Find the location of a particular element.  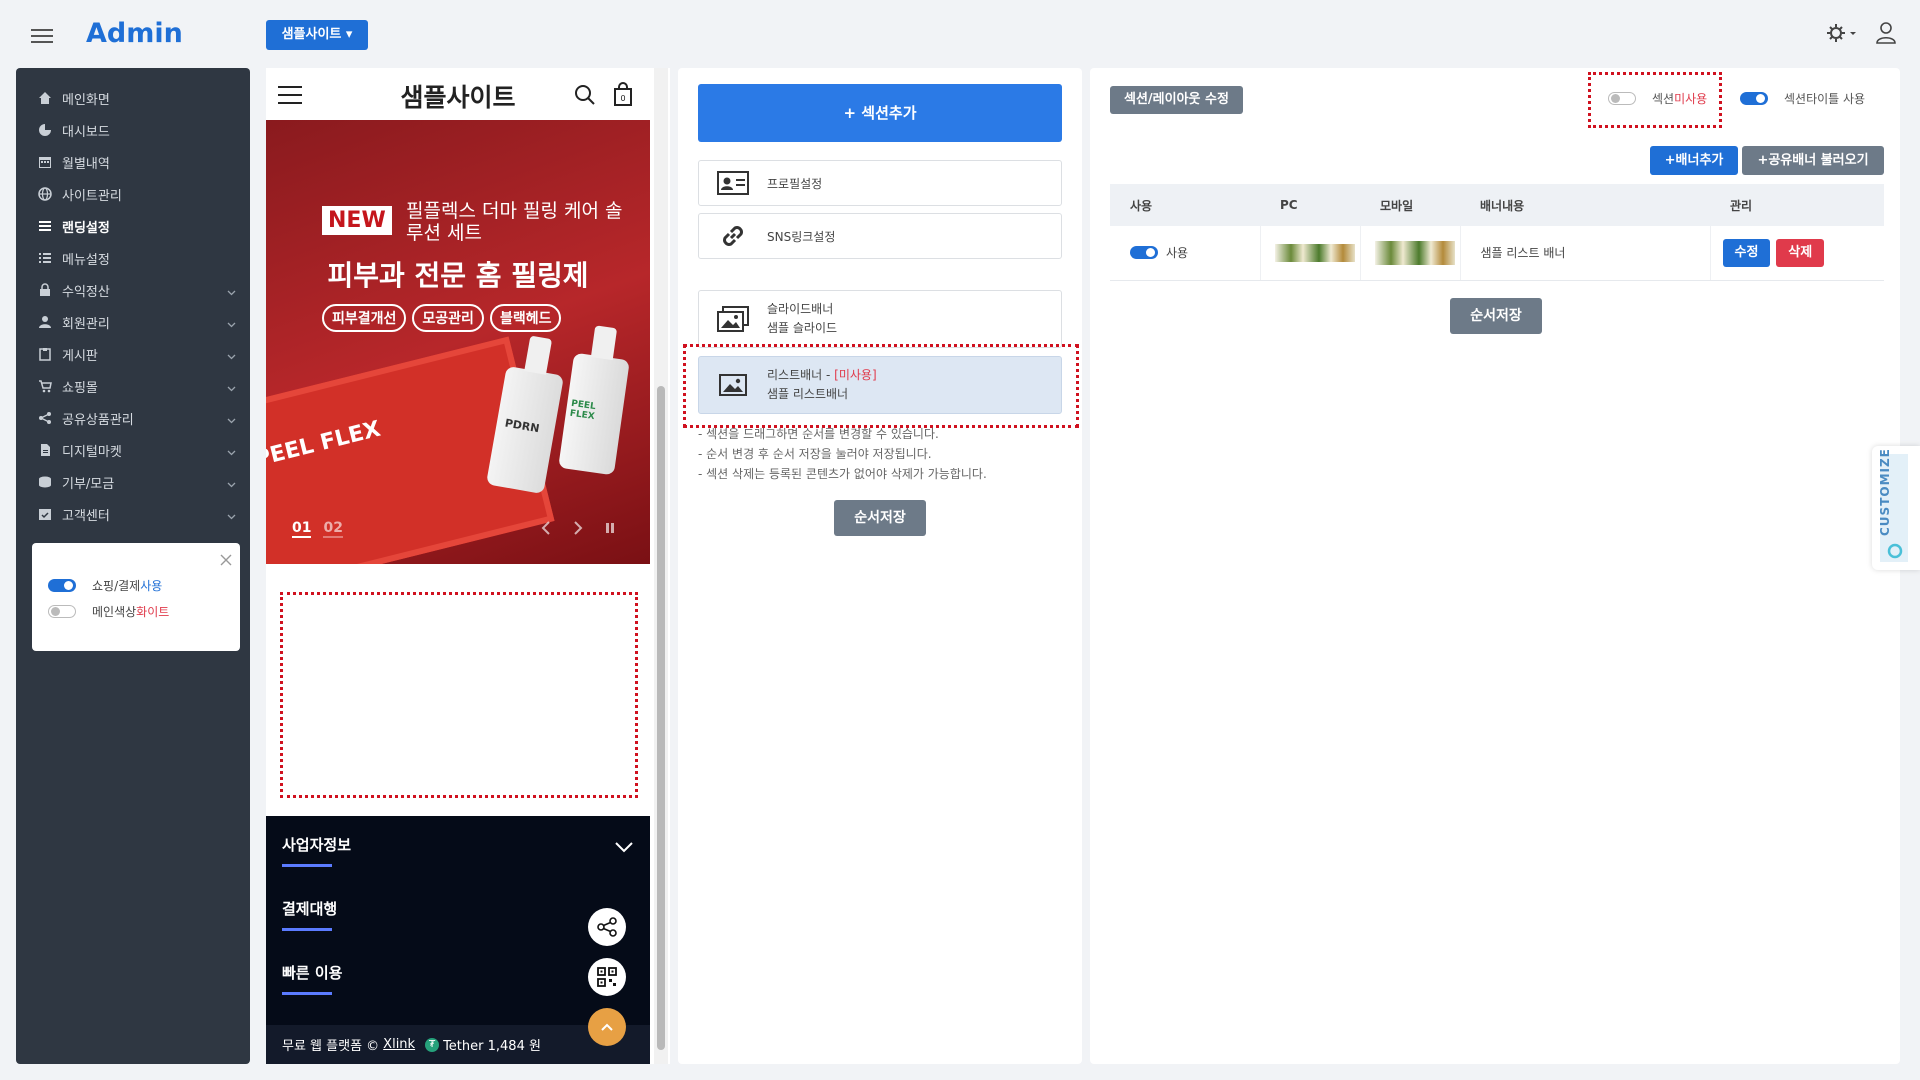

banner-tag: 블랙헤드 is located at coordinates (525, 318).